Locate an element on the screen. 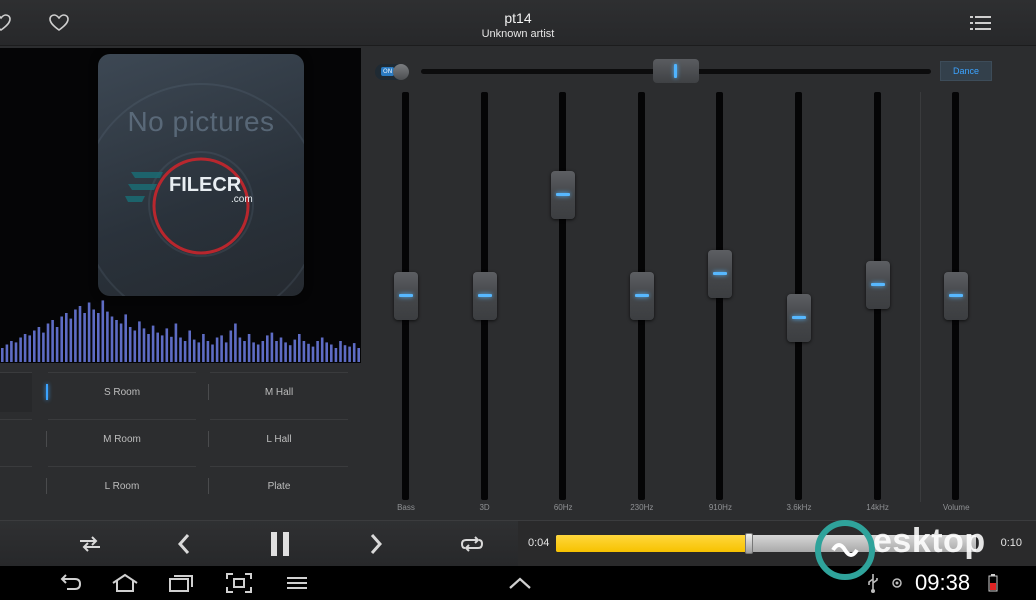 The image size is (1036, 600). eq-band-60hz: 60Hz is located at coordinates (563, 305).